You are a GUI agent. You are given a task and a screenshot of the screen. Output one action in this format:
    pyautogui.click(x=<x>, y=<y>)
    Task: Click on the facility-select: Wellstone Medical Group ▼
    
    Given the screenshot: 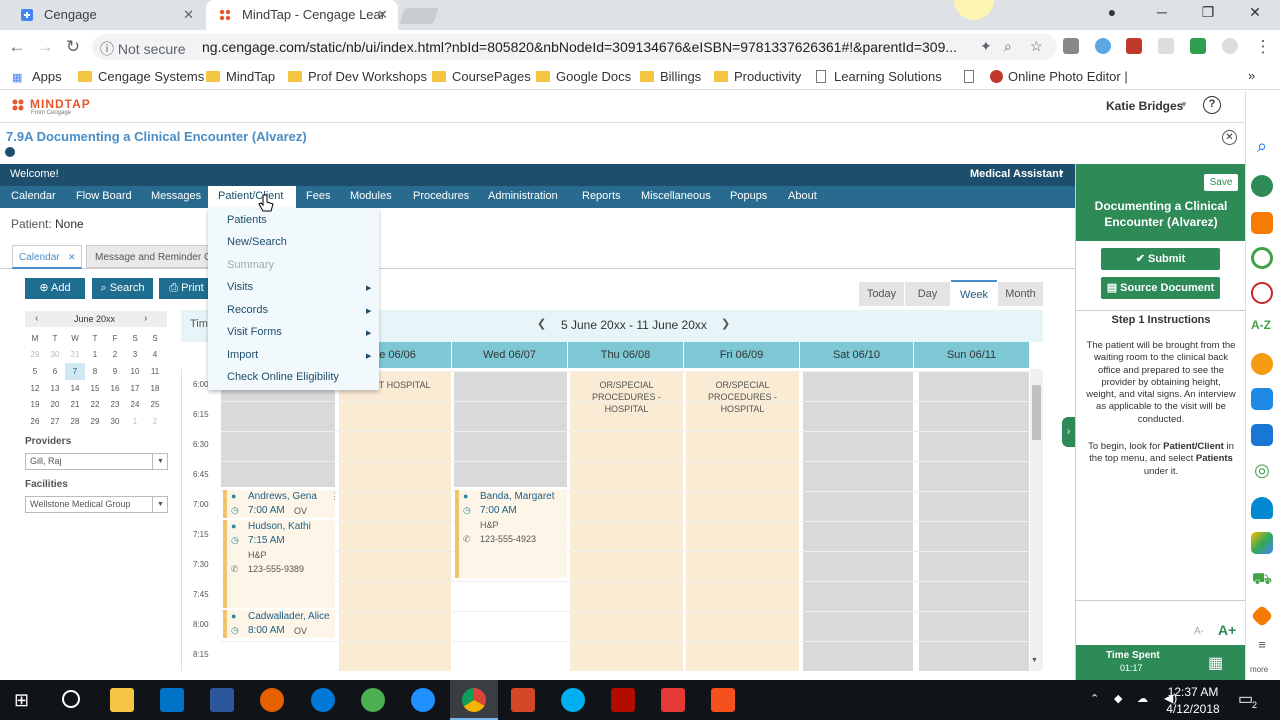 What is the action you would take?
    pyautogui.click(x=96, y=504)
    